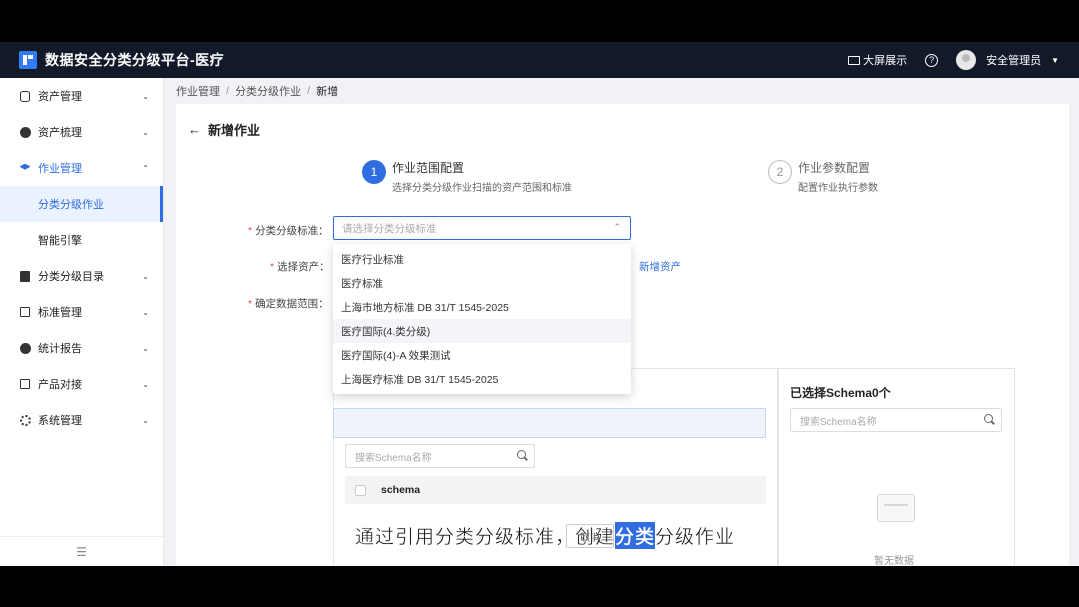 This screenshot has height=607, width=1079. Describe the element at coordinates (482, 188) in the screenshot. I see `step-description: 选择分类分级作业扫描的资产范围和标准` at that location.